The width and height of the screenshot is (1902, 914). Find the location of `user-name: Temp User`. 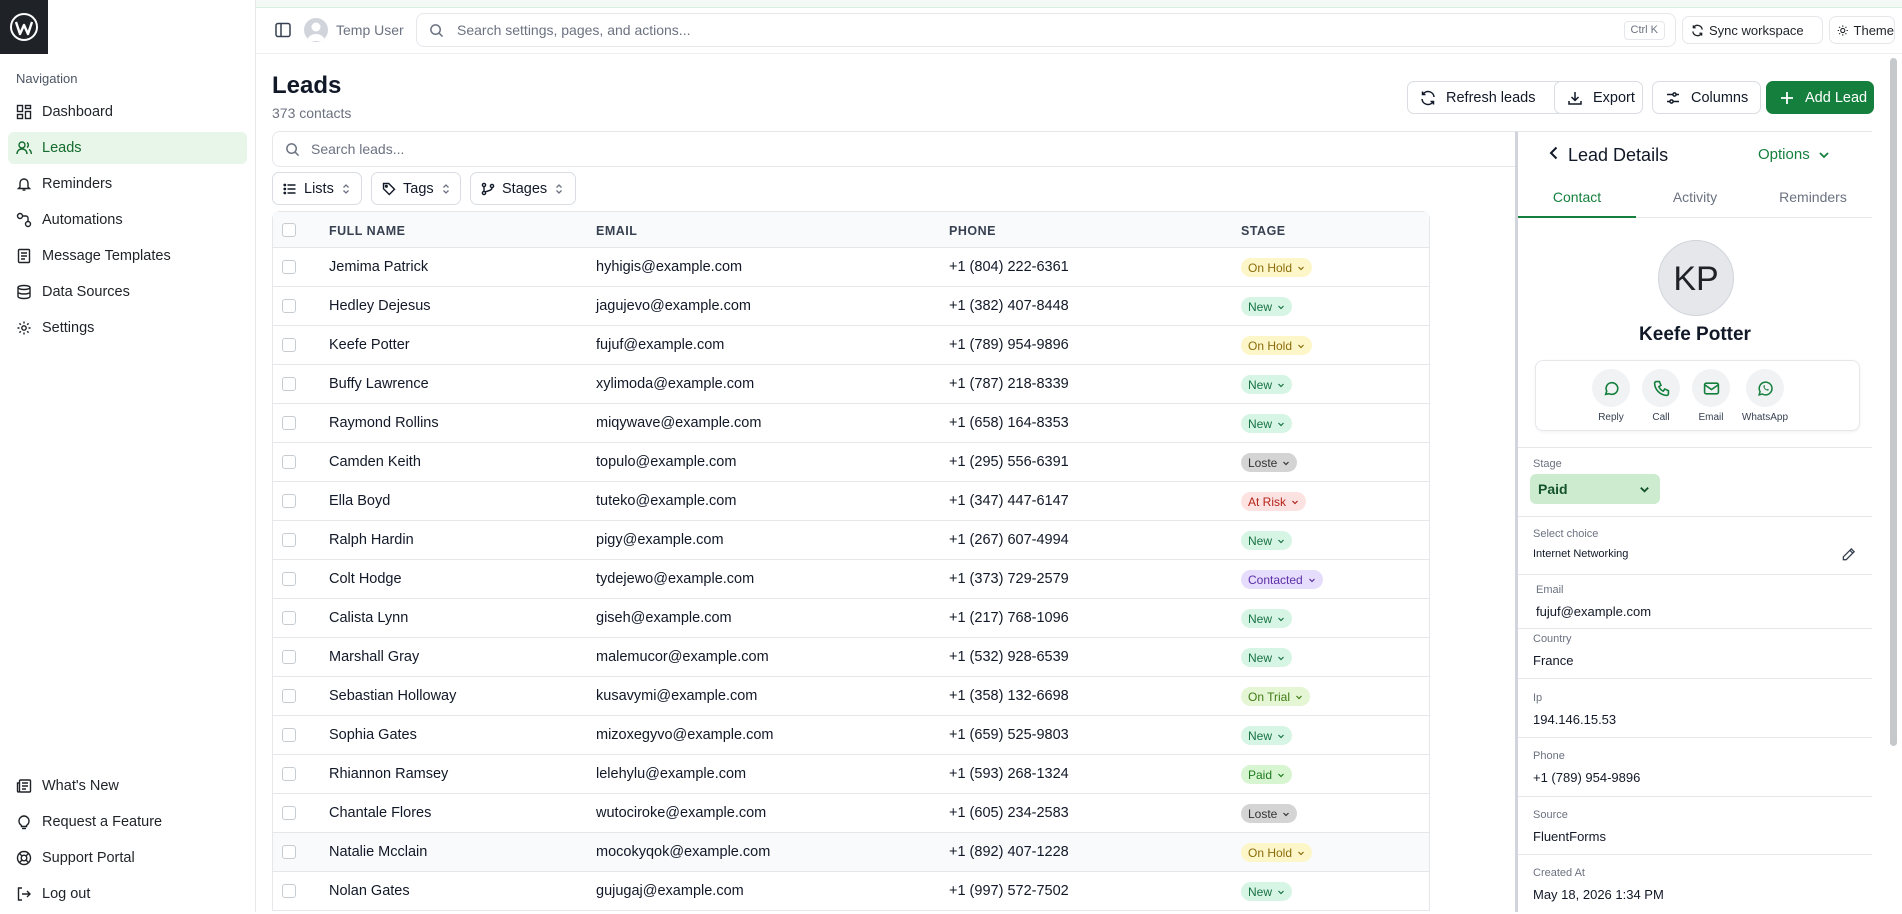

user-name: Temp User is located at coordinates (370, 30).